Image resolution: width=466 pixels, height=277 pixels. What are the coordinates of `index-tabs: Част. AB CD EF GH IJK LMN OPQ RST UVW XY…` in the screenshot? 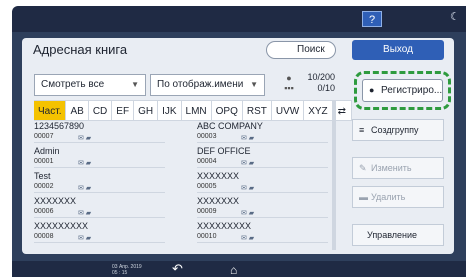 It's located at (193, 110).